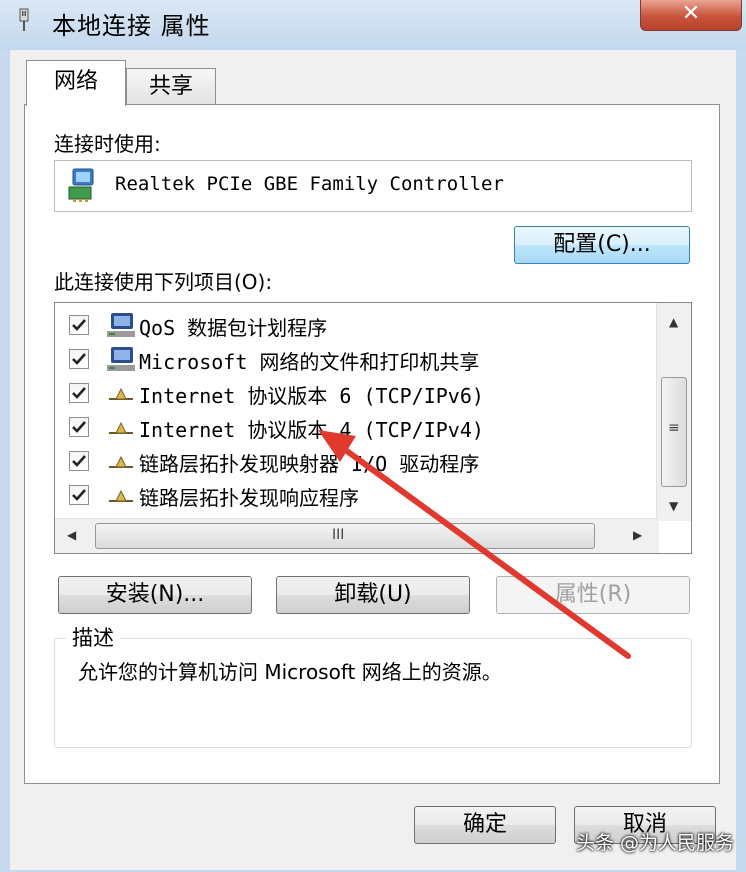 The image size is (746, 872). I want to click on title-bar: 本地连接 属性 ✕, so click(373, 25).